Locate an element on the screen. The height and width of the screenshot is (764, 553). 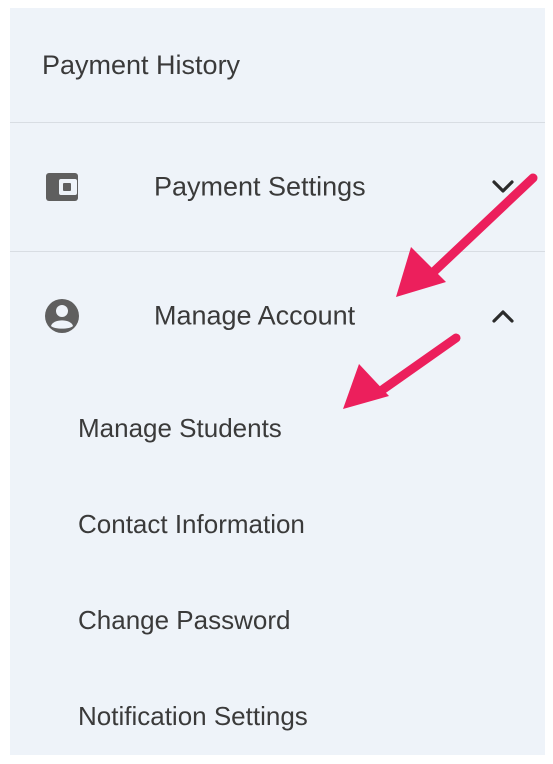
sidebar-subitem-change-password: Change Password is located at coordinates (277, 620).